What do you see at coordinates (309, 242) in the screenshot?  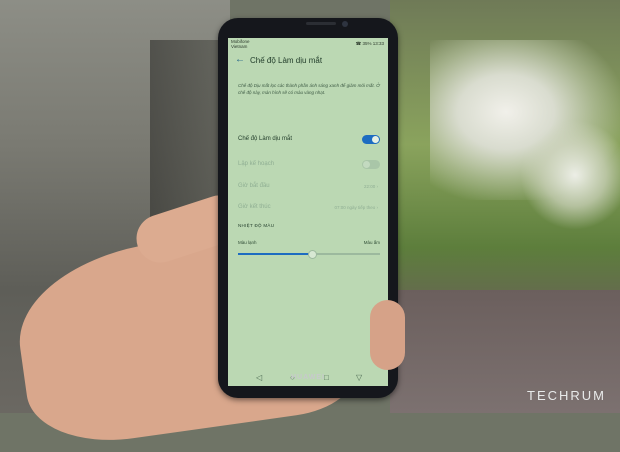 I see `temperature-labels: Màu lạnh Màu ấm` at bounding box center [309, 242].